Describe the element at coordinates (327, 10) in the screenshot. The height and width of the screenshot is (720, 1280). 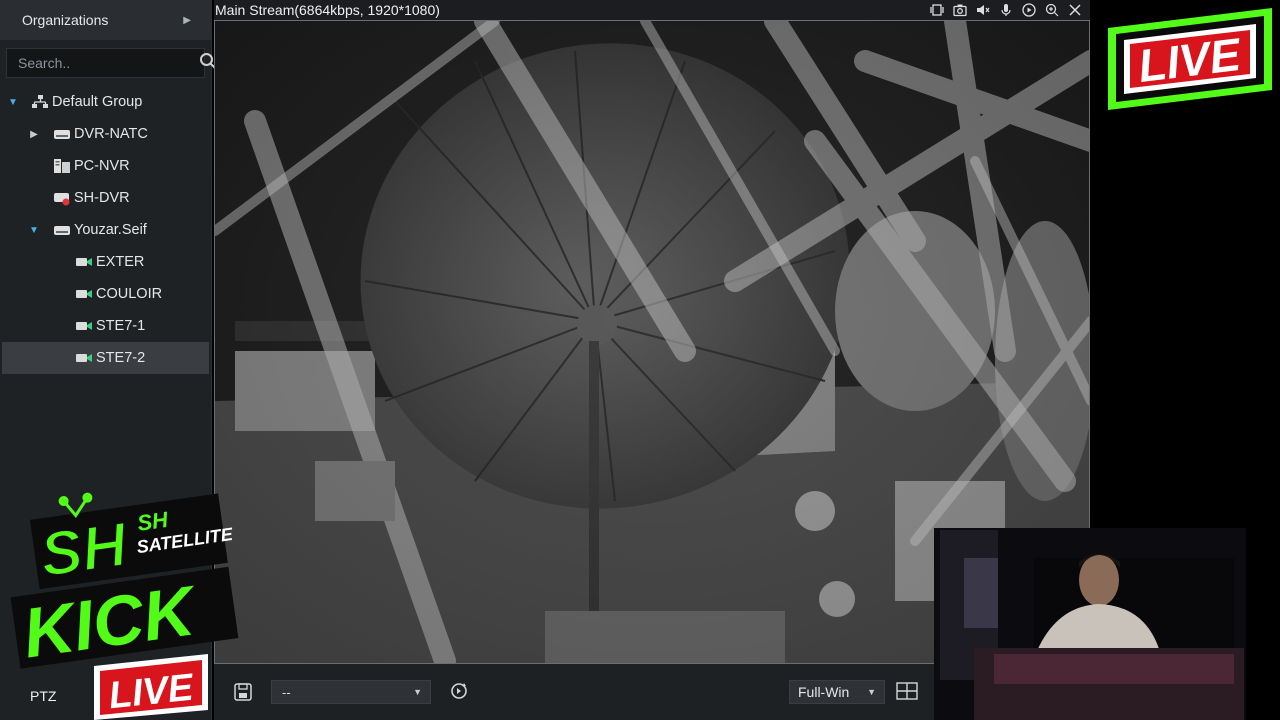
I see `stream-info: Main Stream(6864kbps, 1920*1080)` at that location.